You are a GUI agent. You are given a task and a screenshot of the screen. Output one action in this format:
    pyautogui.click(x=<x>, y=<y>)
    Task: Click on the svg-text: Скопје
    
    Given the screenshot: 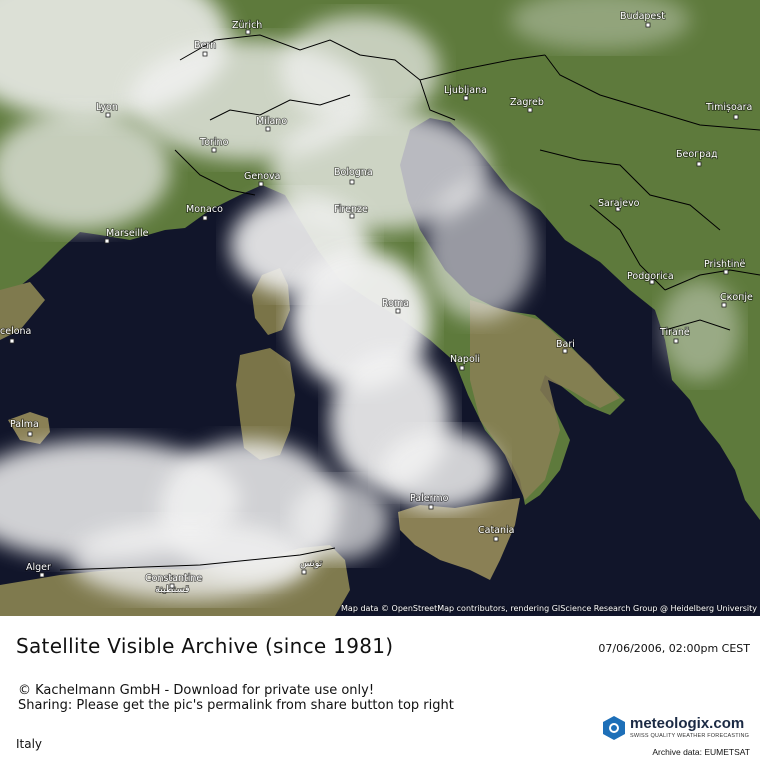 What is the action you would take?
    pyautogui.click(x=736, y=297)
    